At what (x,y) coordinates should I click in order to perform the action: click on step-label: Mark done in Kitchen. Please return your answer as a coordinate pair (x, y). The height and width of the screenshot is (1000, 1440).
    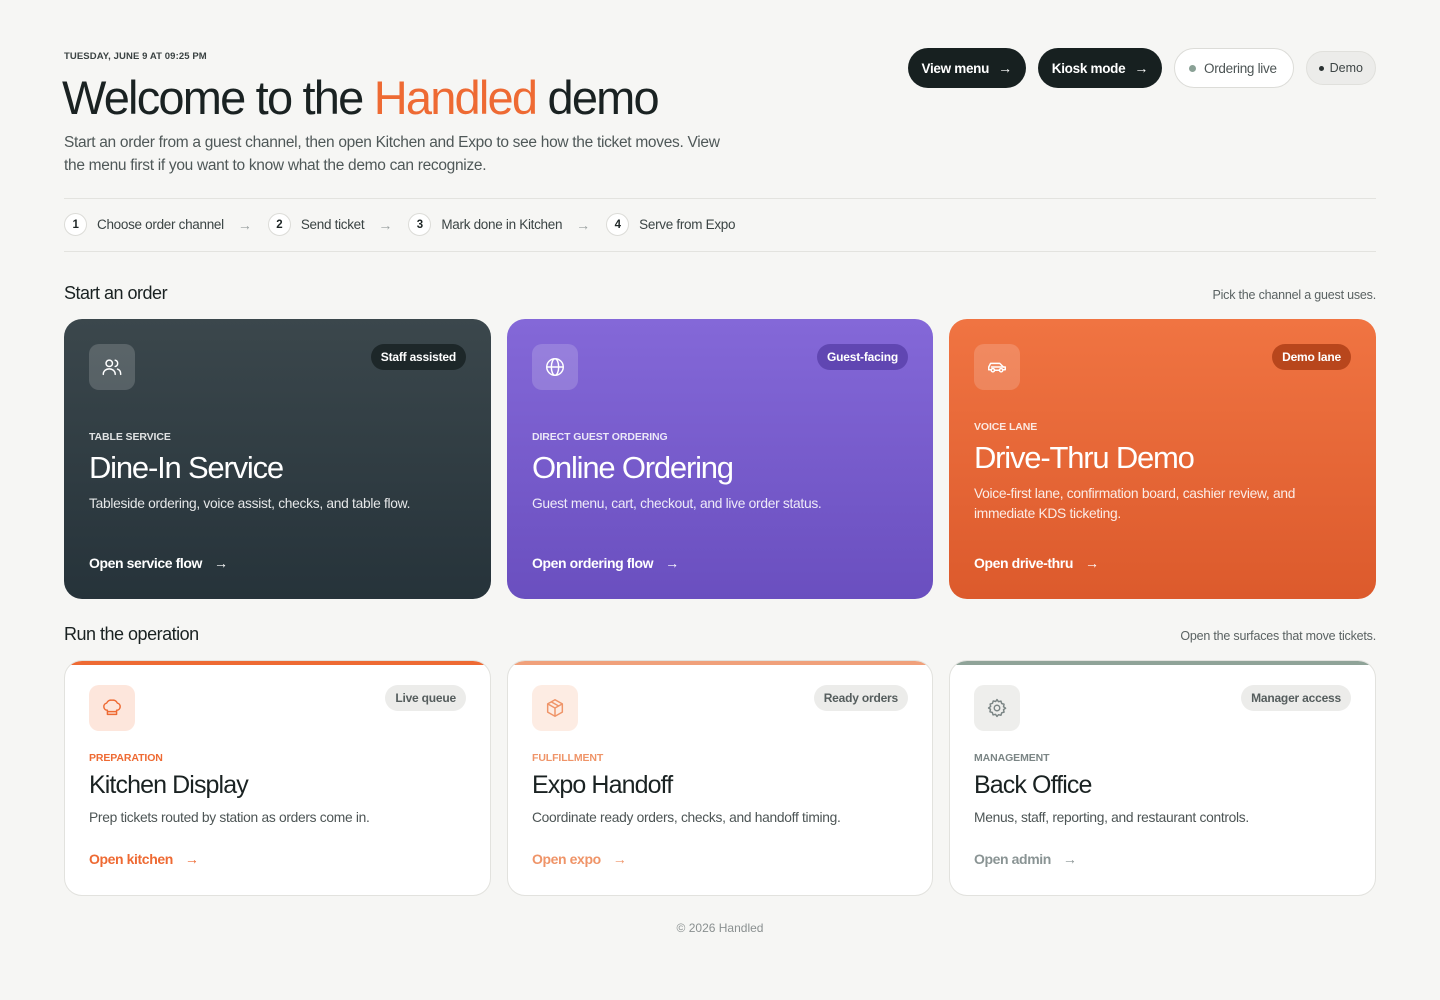
    Looking at the image, I should click on (502, 224).